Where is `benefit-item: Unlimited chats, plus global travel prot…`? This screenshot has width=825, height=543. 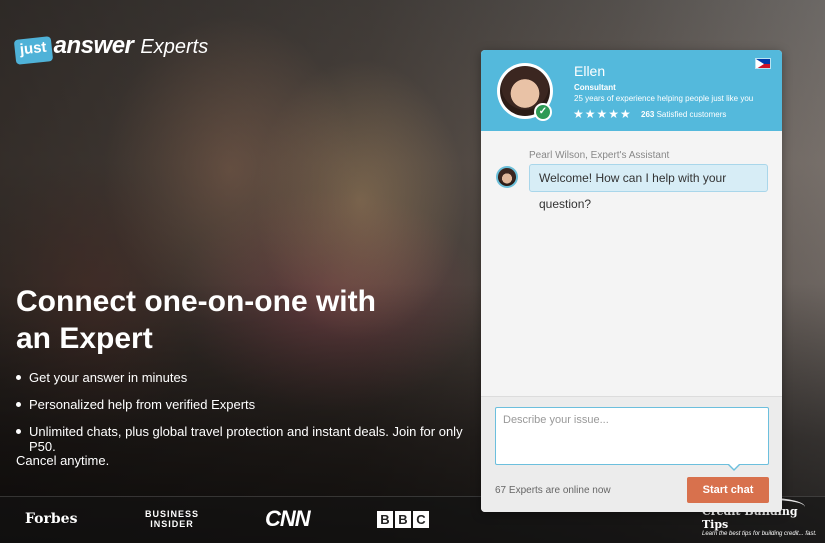
benefit-item: Unlimited chats, plus global travel prot… is located at coordinates (251, 439).